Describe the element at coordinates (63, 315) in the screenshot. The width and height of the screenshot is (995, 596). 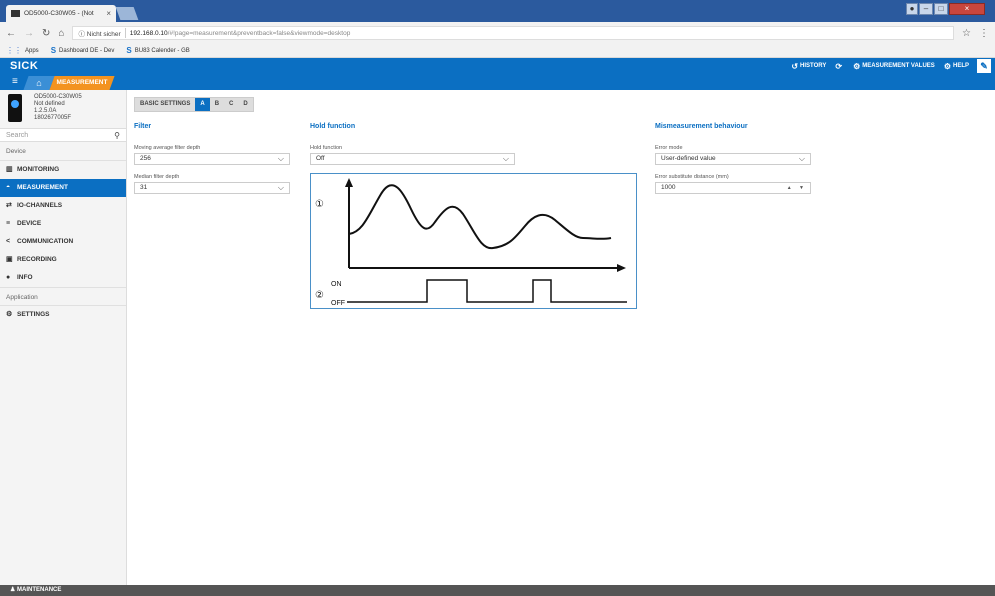
I see `sidebar-item-settings: ⚙ SETTINGS` at that location.